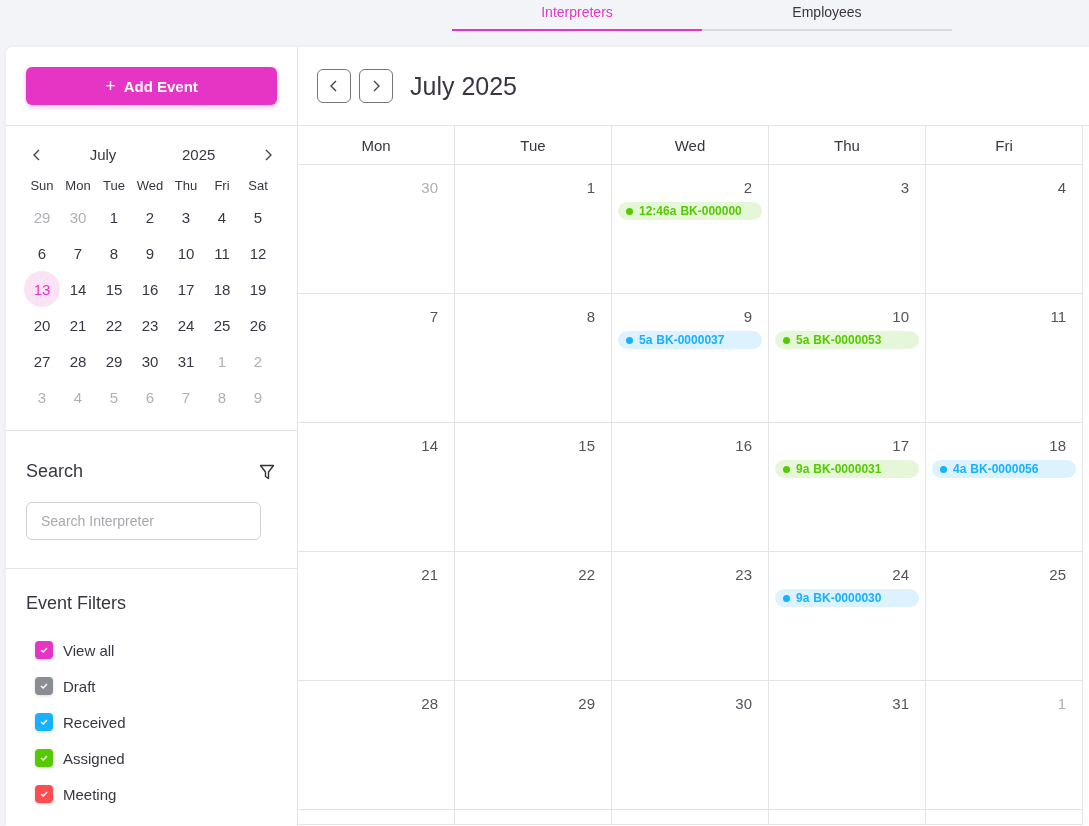 This screenshot has width=1089, height=826. Describe the element at coordinates (150, 217) in the screenshot. I see `date-cell: 2` at that location.